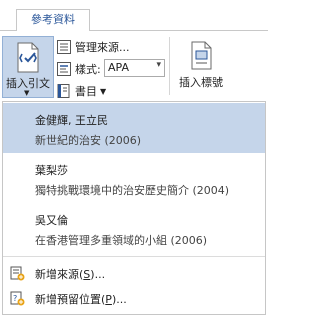 Image resolution: width=320 pixels, height=315 pixels. What do you see at coordinates (169, 66) in the screenshot?
I see `ribbon-divider` at bounding box center [169, 66].